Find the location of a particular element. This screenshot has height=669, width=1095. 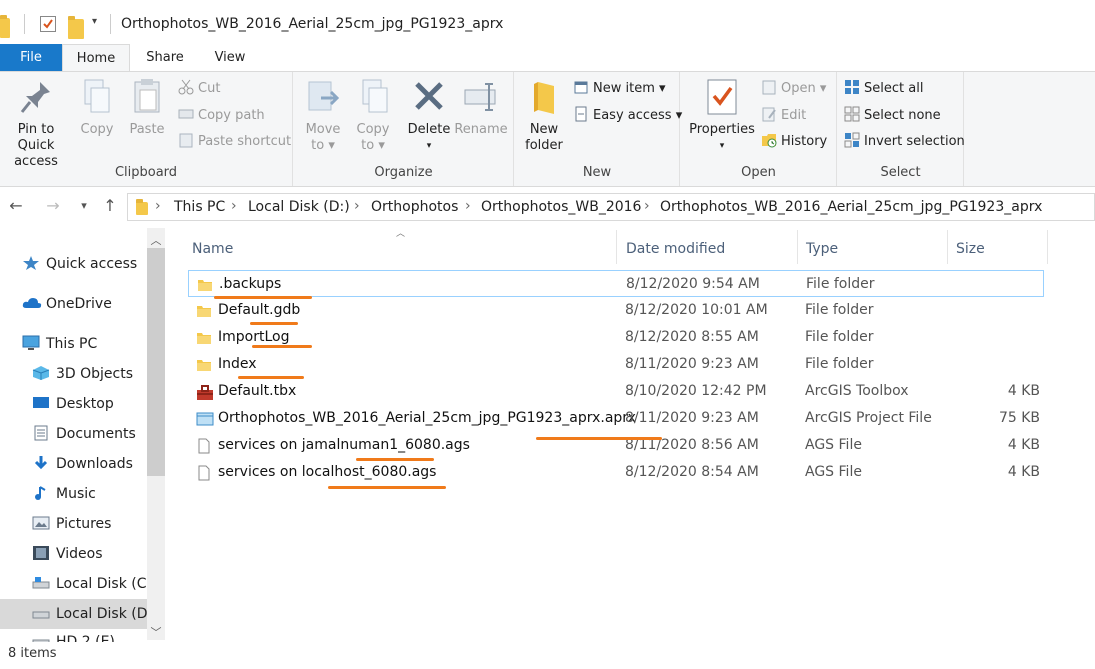

file-icon is located at coordinates (204, 446).